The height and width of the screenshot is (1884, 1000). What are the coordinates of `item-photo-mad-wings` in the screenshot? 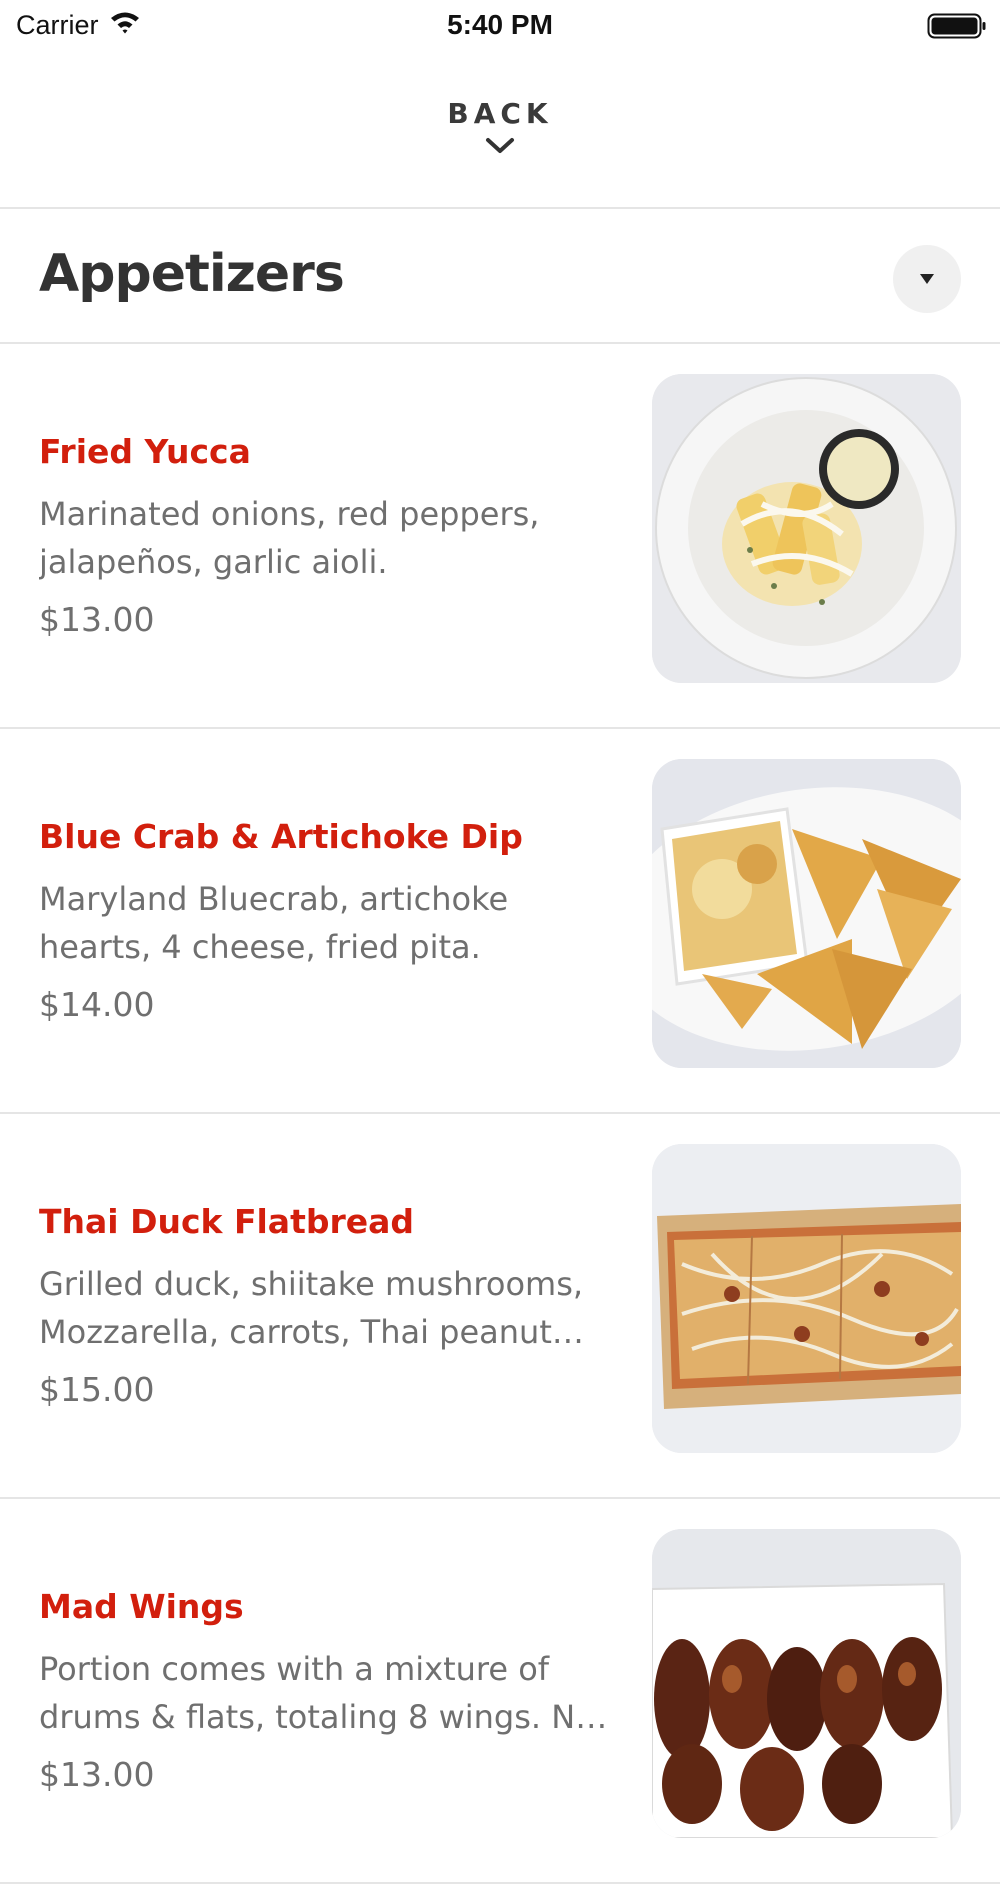 It's located at (806, 1683).